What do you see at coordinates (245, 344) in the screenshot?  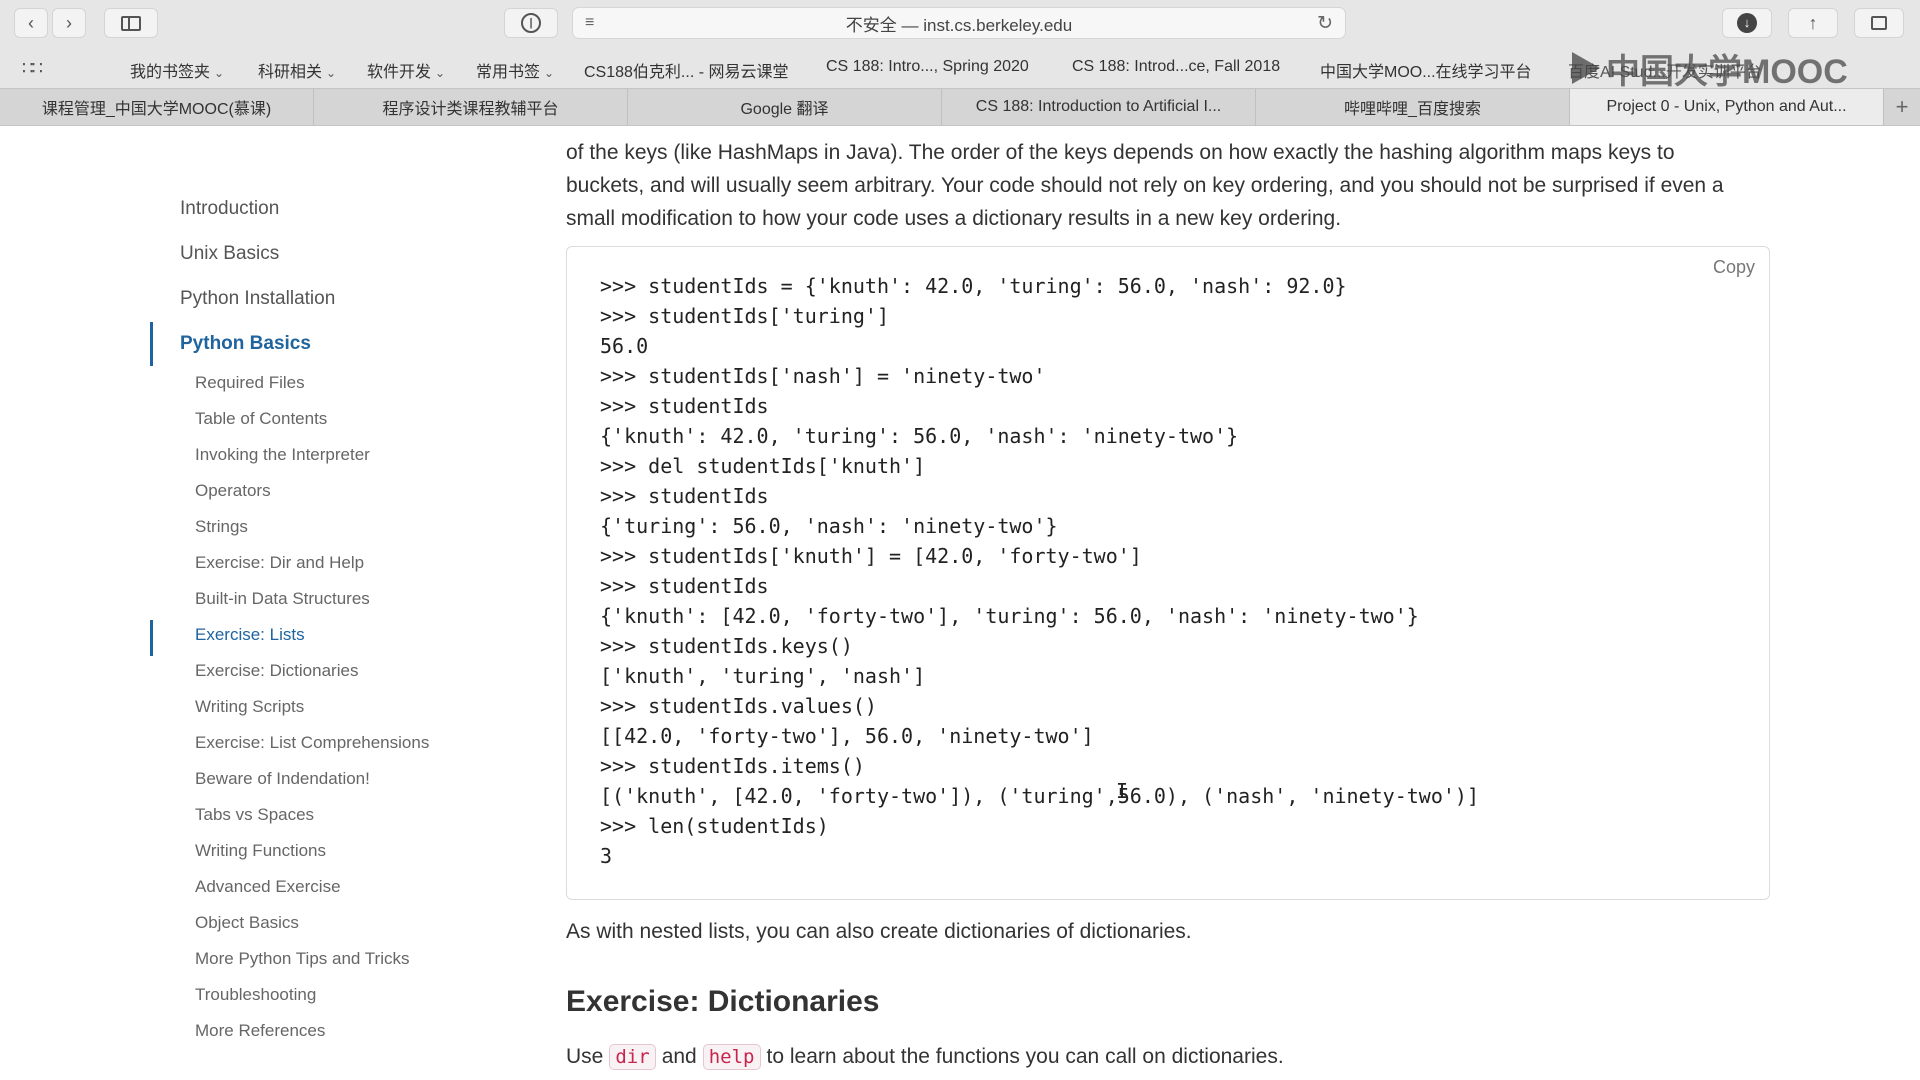 I see `nav-python-basics: Python Basics` at bounding box center [245, 344].